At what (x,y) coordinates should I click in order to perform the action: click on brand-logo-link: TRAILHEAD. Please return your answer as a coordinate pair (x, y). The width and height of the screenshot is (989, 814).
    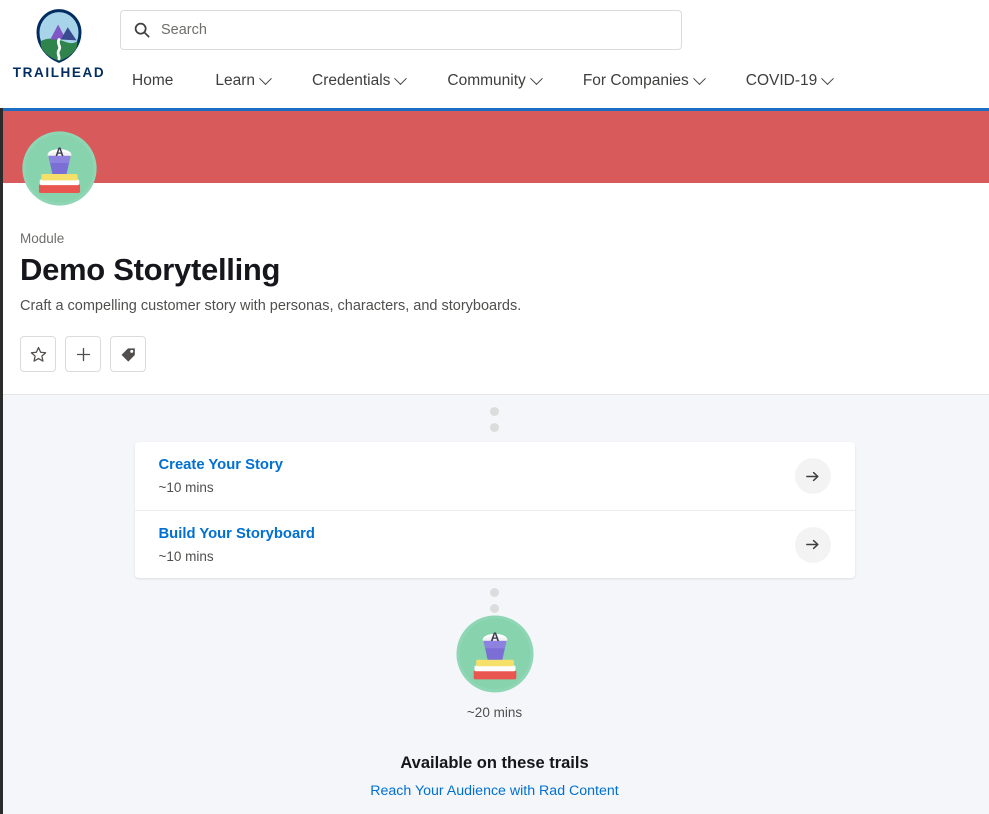
    Looking at the image, I should click on (59, 40).